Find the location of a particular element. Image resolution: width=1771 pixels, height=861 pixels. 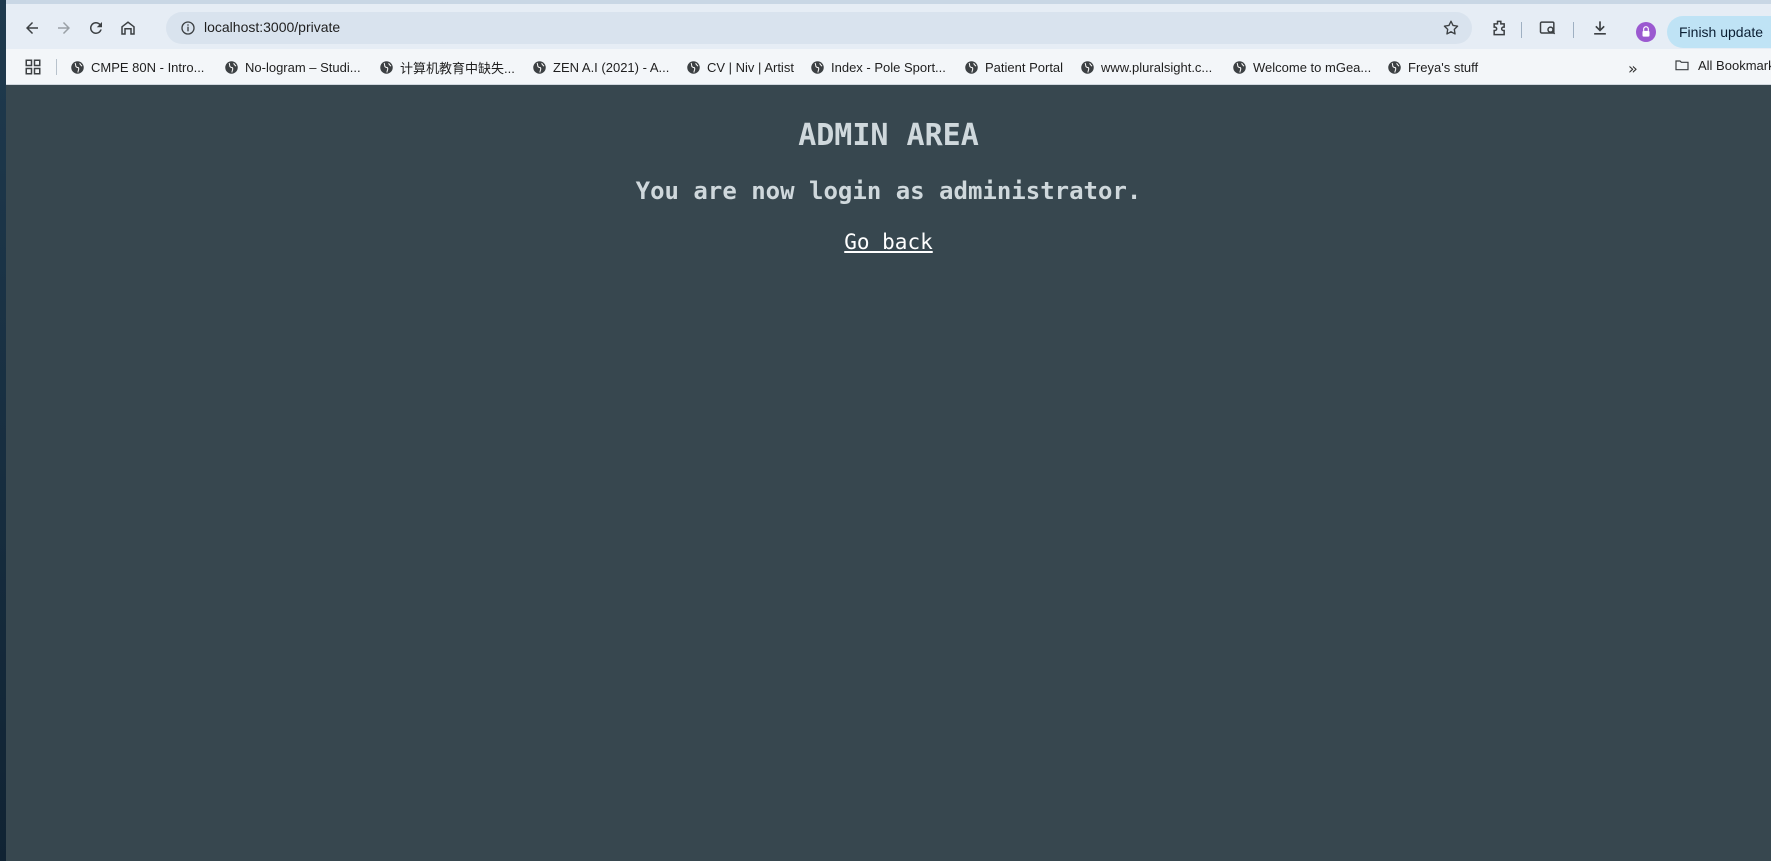

profile-avatar-icon is located at coordinates (1646, 32).